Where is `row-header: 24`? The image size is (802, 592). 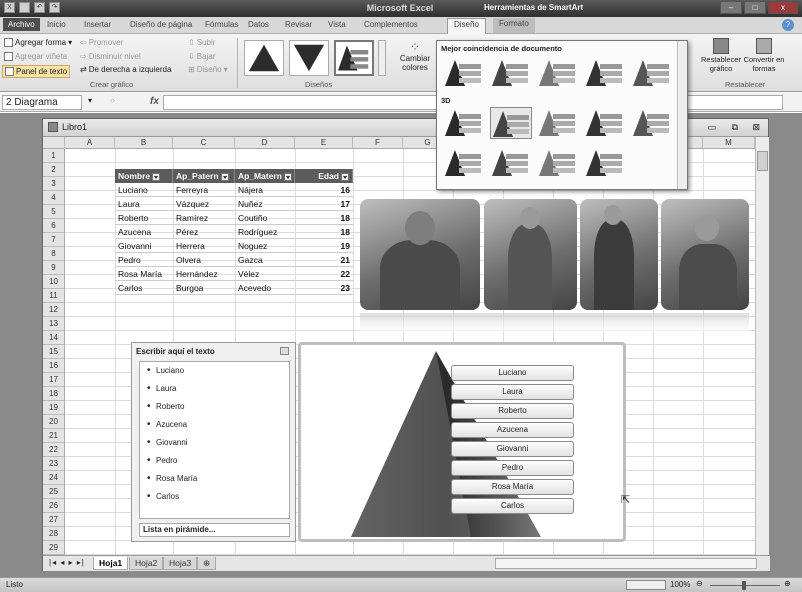 row-header: 24 is located at coordinates (54, 478).